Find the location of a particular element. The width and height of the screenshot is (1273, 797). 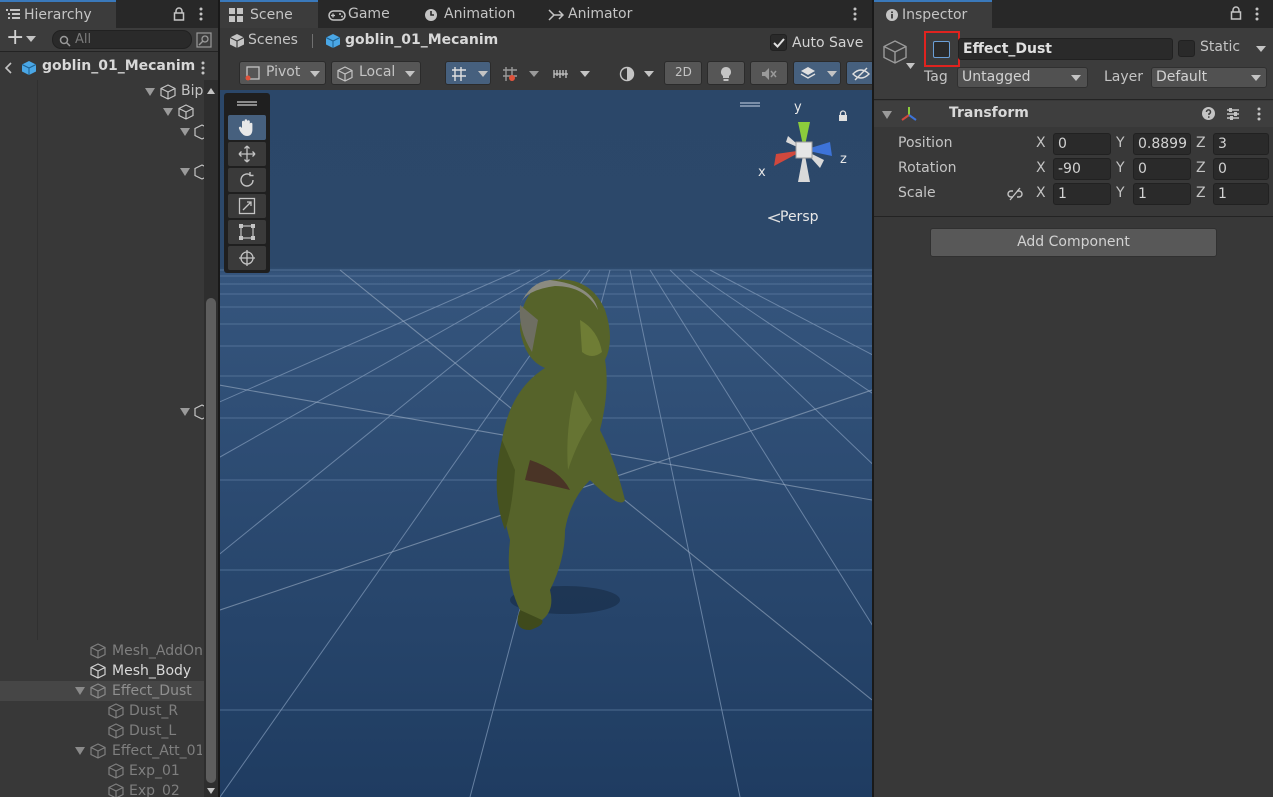

hierarchy-scrollbar is located at coordinates (211, 438).